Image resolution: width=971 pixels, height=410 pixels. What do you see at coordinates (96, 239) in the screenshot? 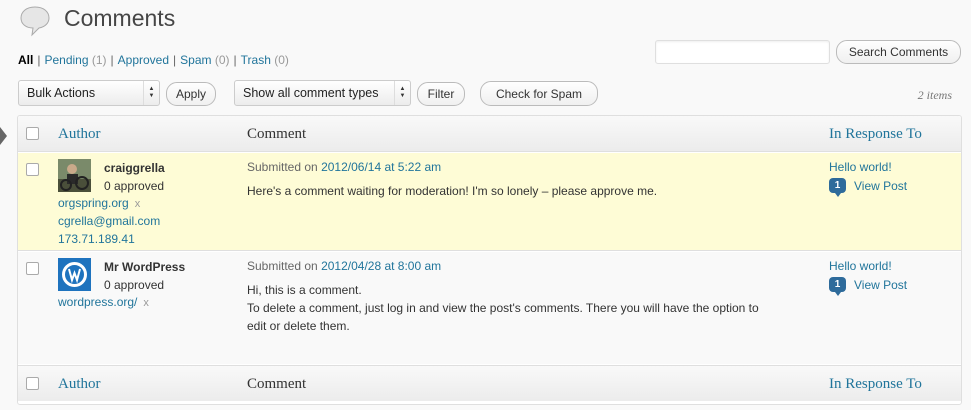
I see `author-ip: 173.71.189.41` at bounding box center [96, 239].